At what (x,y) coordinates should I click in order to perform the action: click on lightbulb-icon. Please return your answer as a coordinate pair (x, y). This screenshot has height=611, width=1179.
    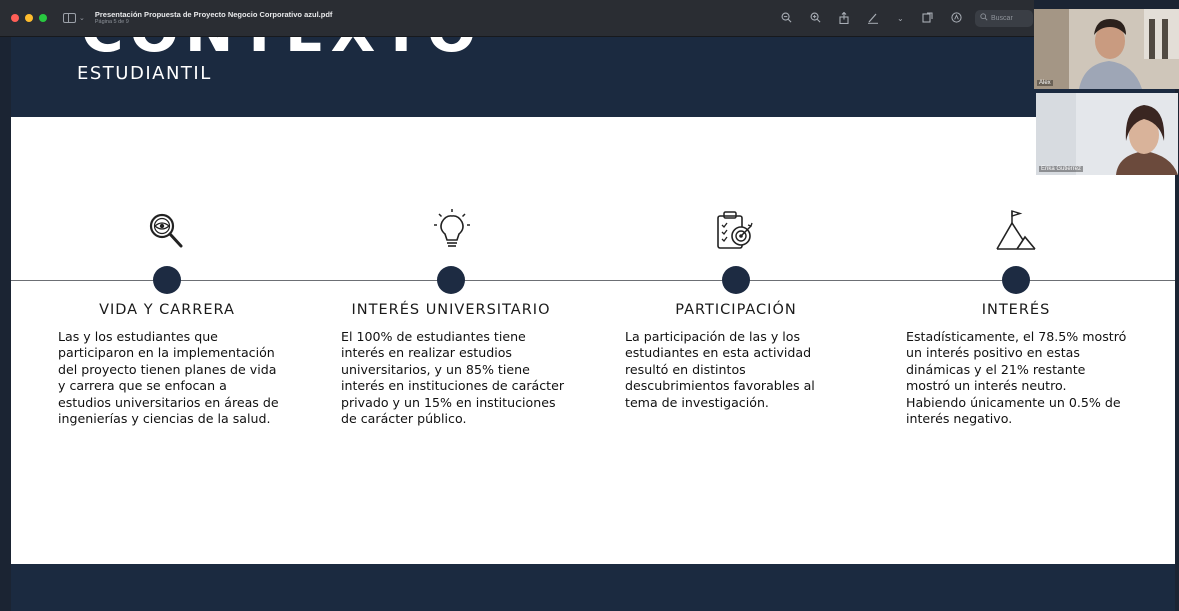
    Looking at the image, I should click on (452, 233).